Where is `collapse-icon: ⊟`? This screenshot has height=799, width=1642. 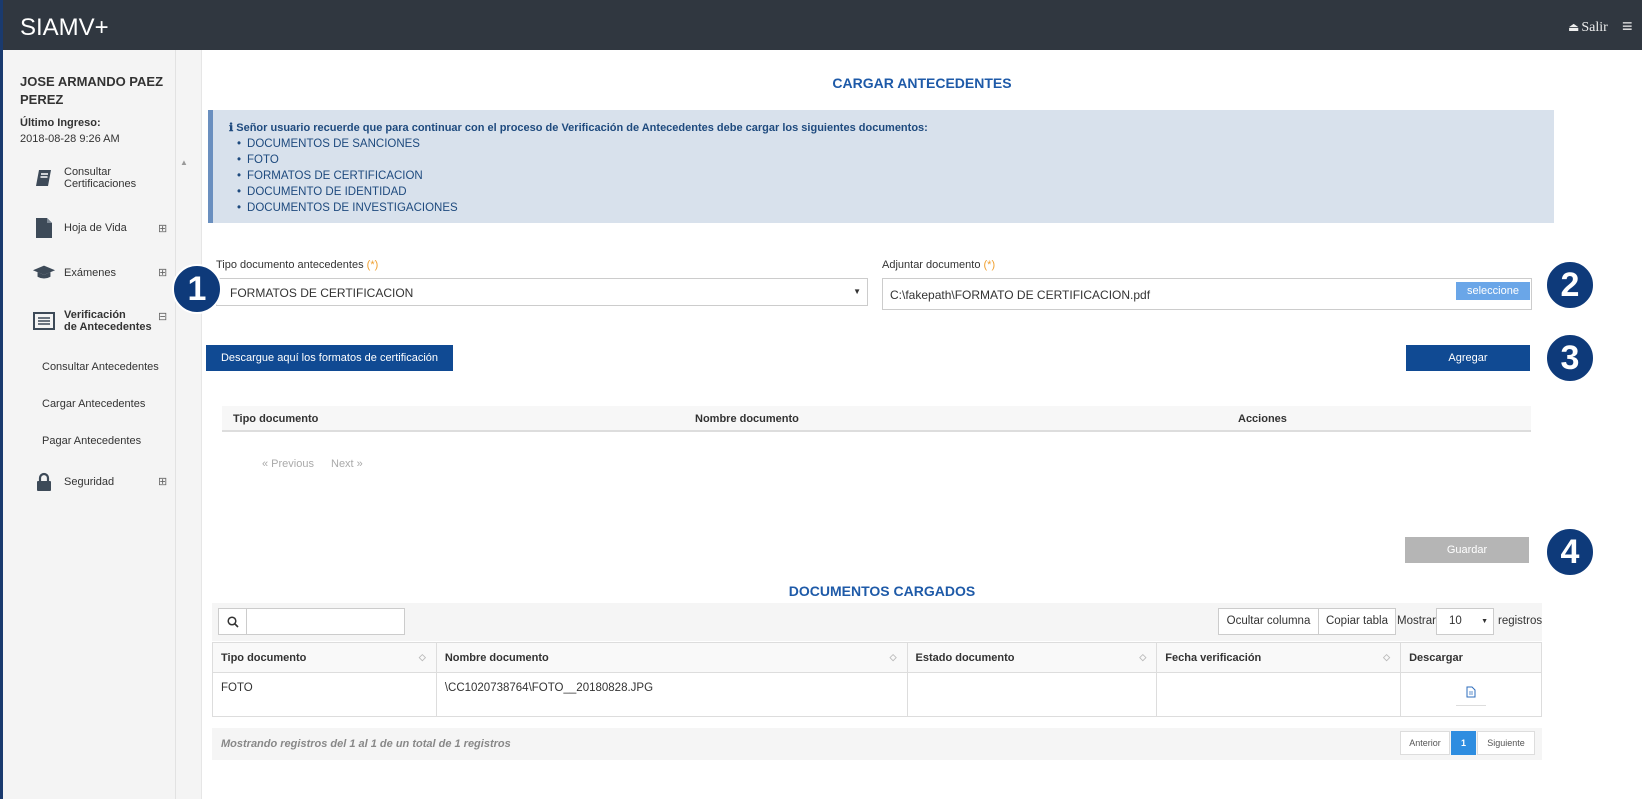
collapse-icon: ⊟ is located at coordinates (162, 316).